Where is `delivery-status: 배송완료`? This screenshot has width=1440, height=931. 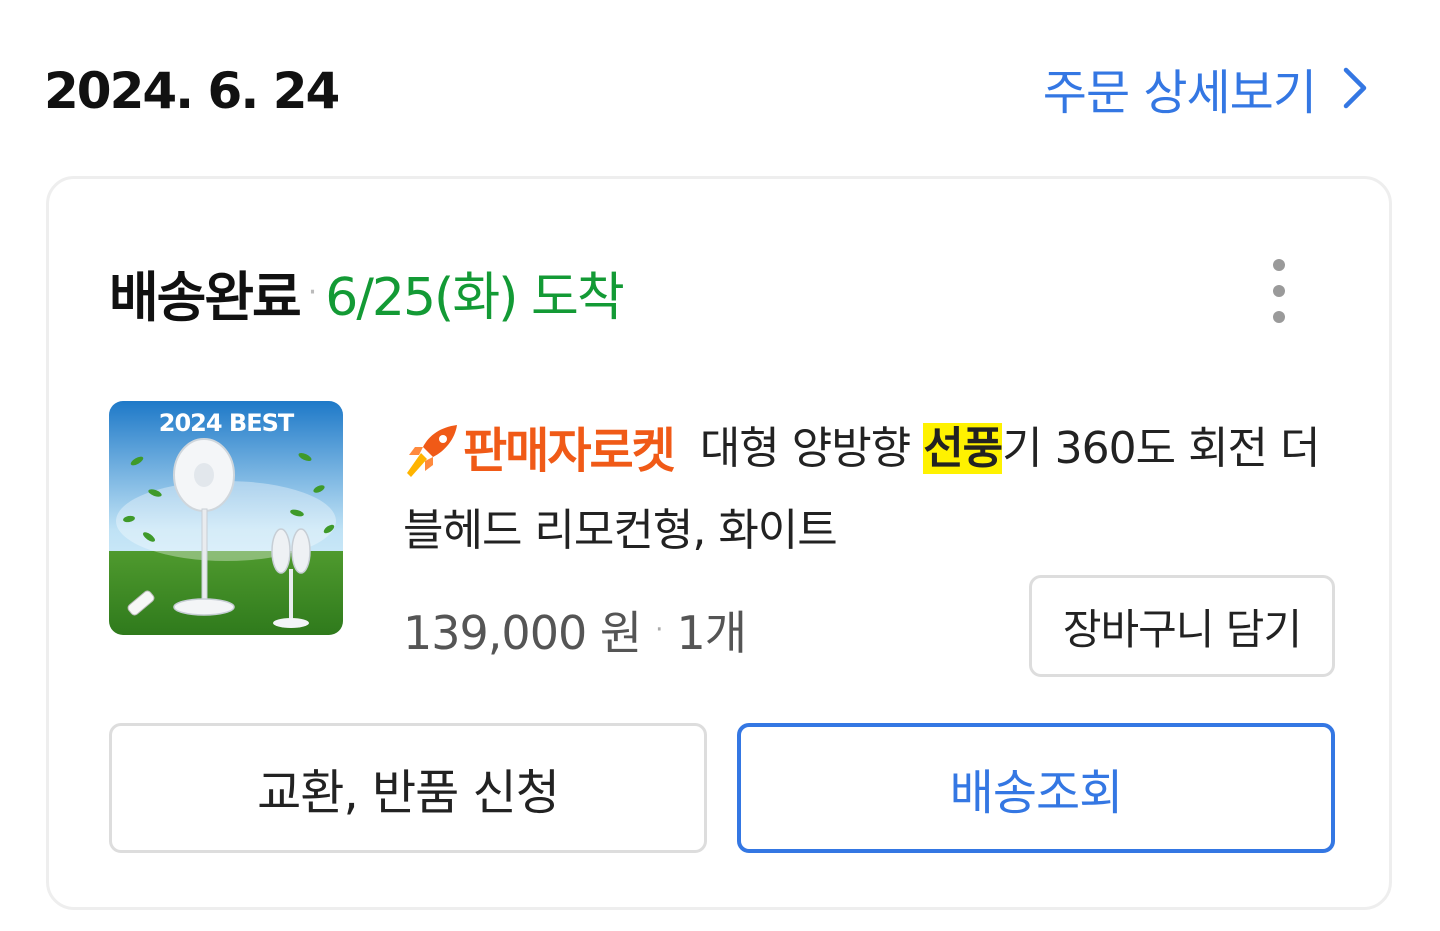 delivery-status: 배송완료 is located at coordinates (205, 297).